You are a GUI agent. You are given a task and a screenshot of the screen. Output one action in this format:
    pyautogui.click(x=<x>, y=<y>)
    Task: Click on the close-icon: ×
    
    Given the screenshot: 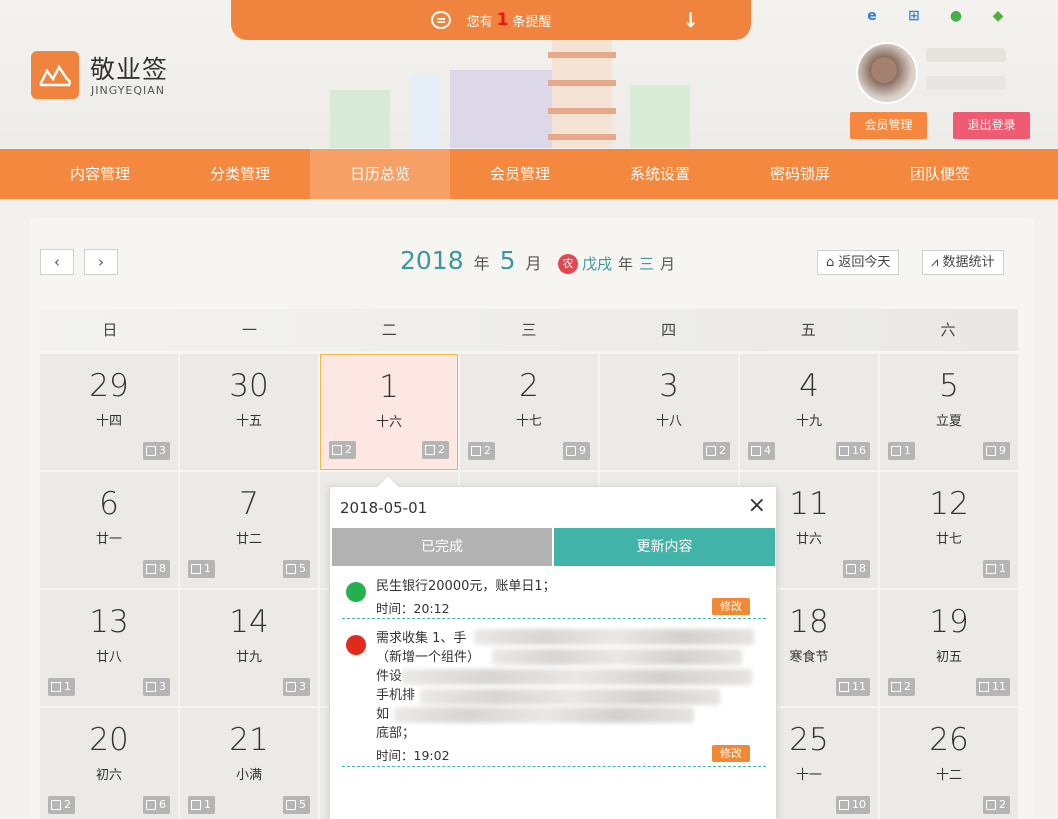 What is the action you would take?
    pyautogui.click(x=757, y=505)
    